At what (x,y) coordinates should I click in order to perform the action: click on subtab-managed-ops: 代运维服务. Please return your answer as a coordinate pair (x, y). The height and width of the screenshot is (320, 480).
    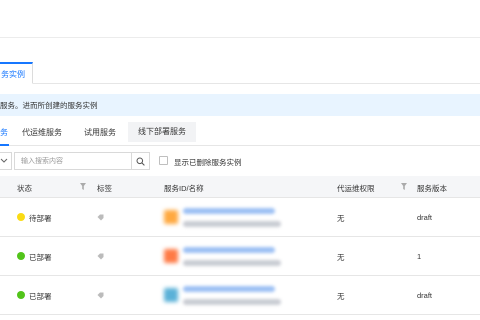
    Looking at the image, I should click on (42, 136).